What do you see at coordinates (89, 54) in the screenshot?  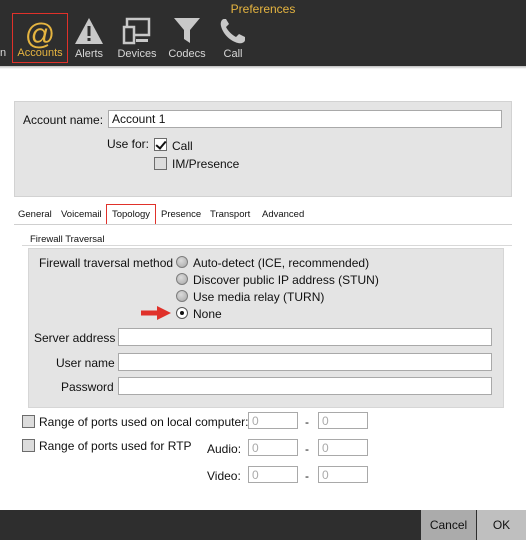 I see `toolbar-item-label: Alerts` at bounding box center [89, 54].